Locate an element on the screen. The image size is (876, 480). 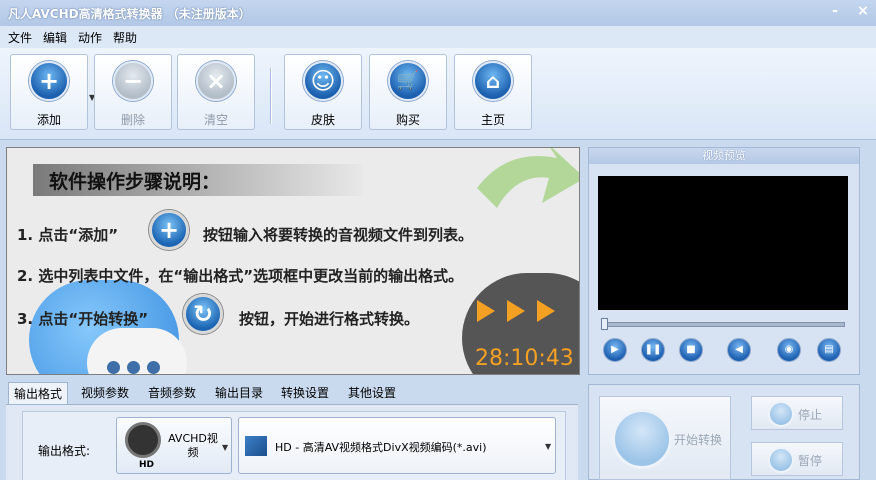
pause-button: 暂停 is located at coordinates (797, 459).